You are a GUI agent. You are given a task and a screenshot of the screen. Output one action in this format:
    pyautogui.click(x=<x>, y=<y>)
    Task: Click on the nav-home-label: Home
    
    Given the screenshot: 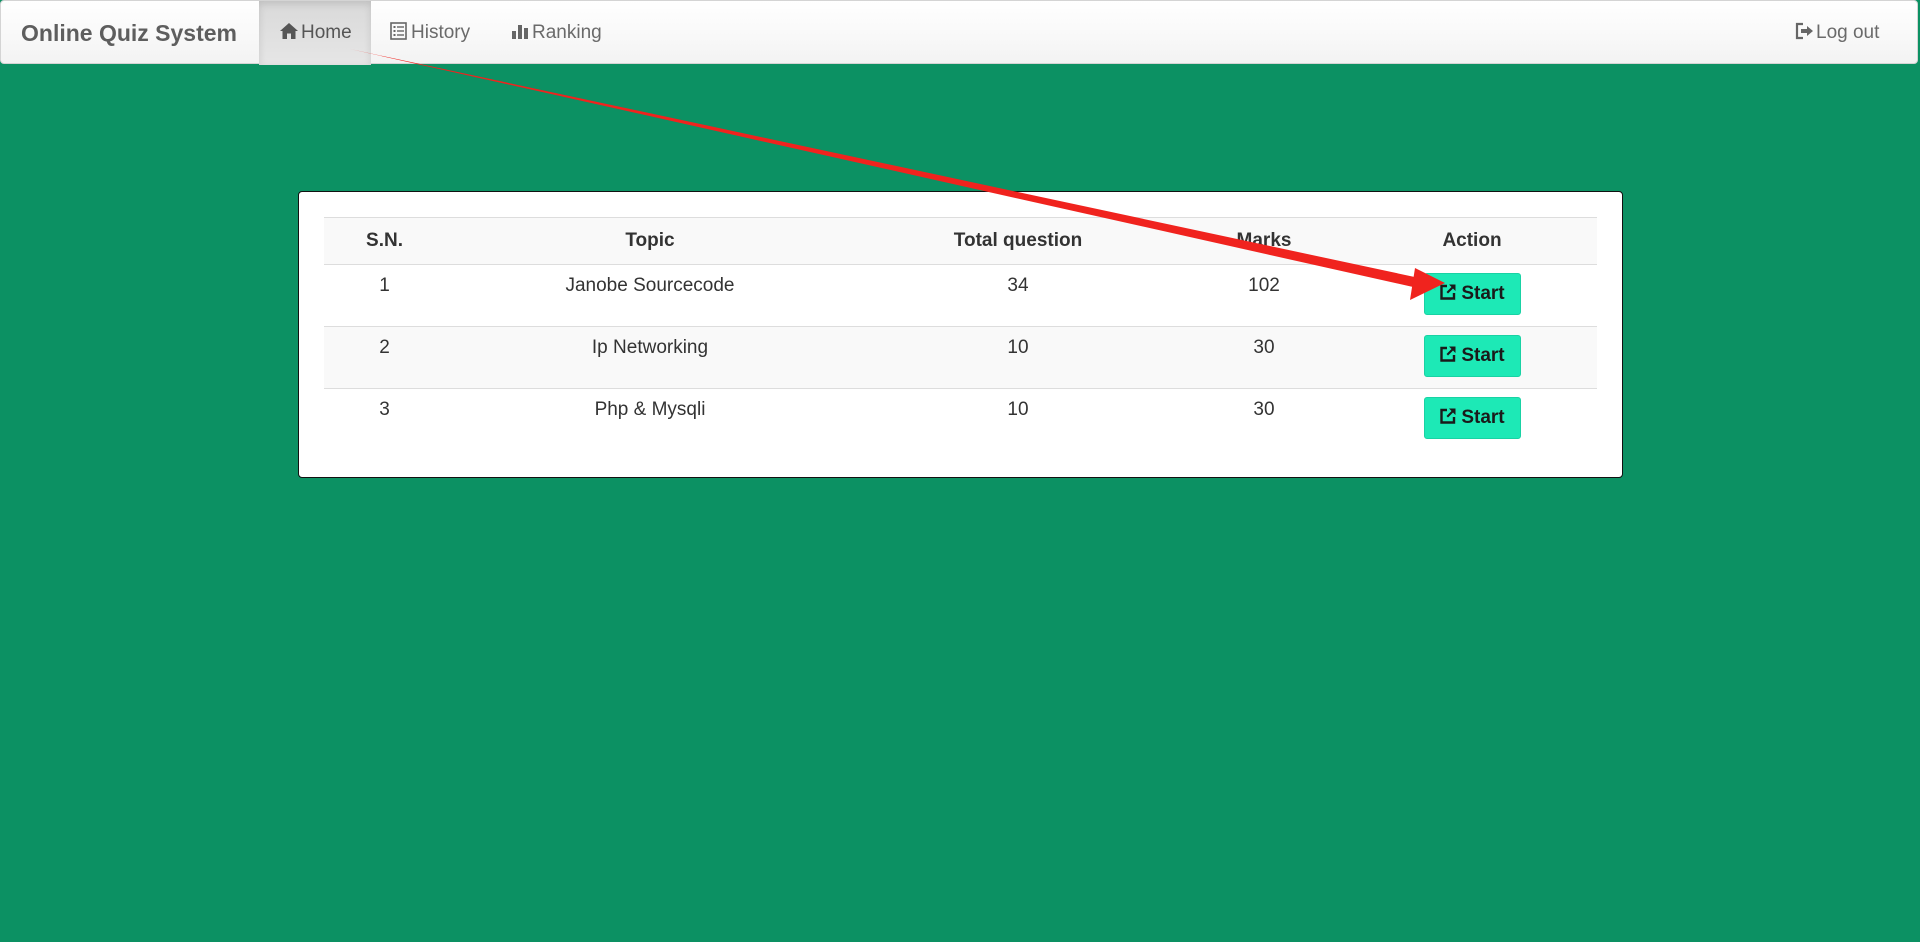 What is the action you would take?
    pyautogui.click(x=326, y=32)
    